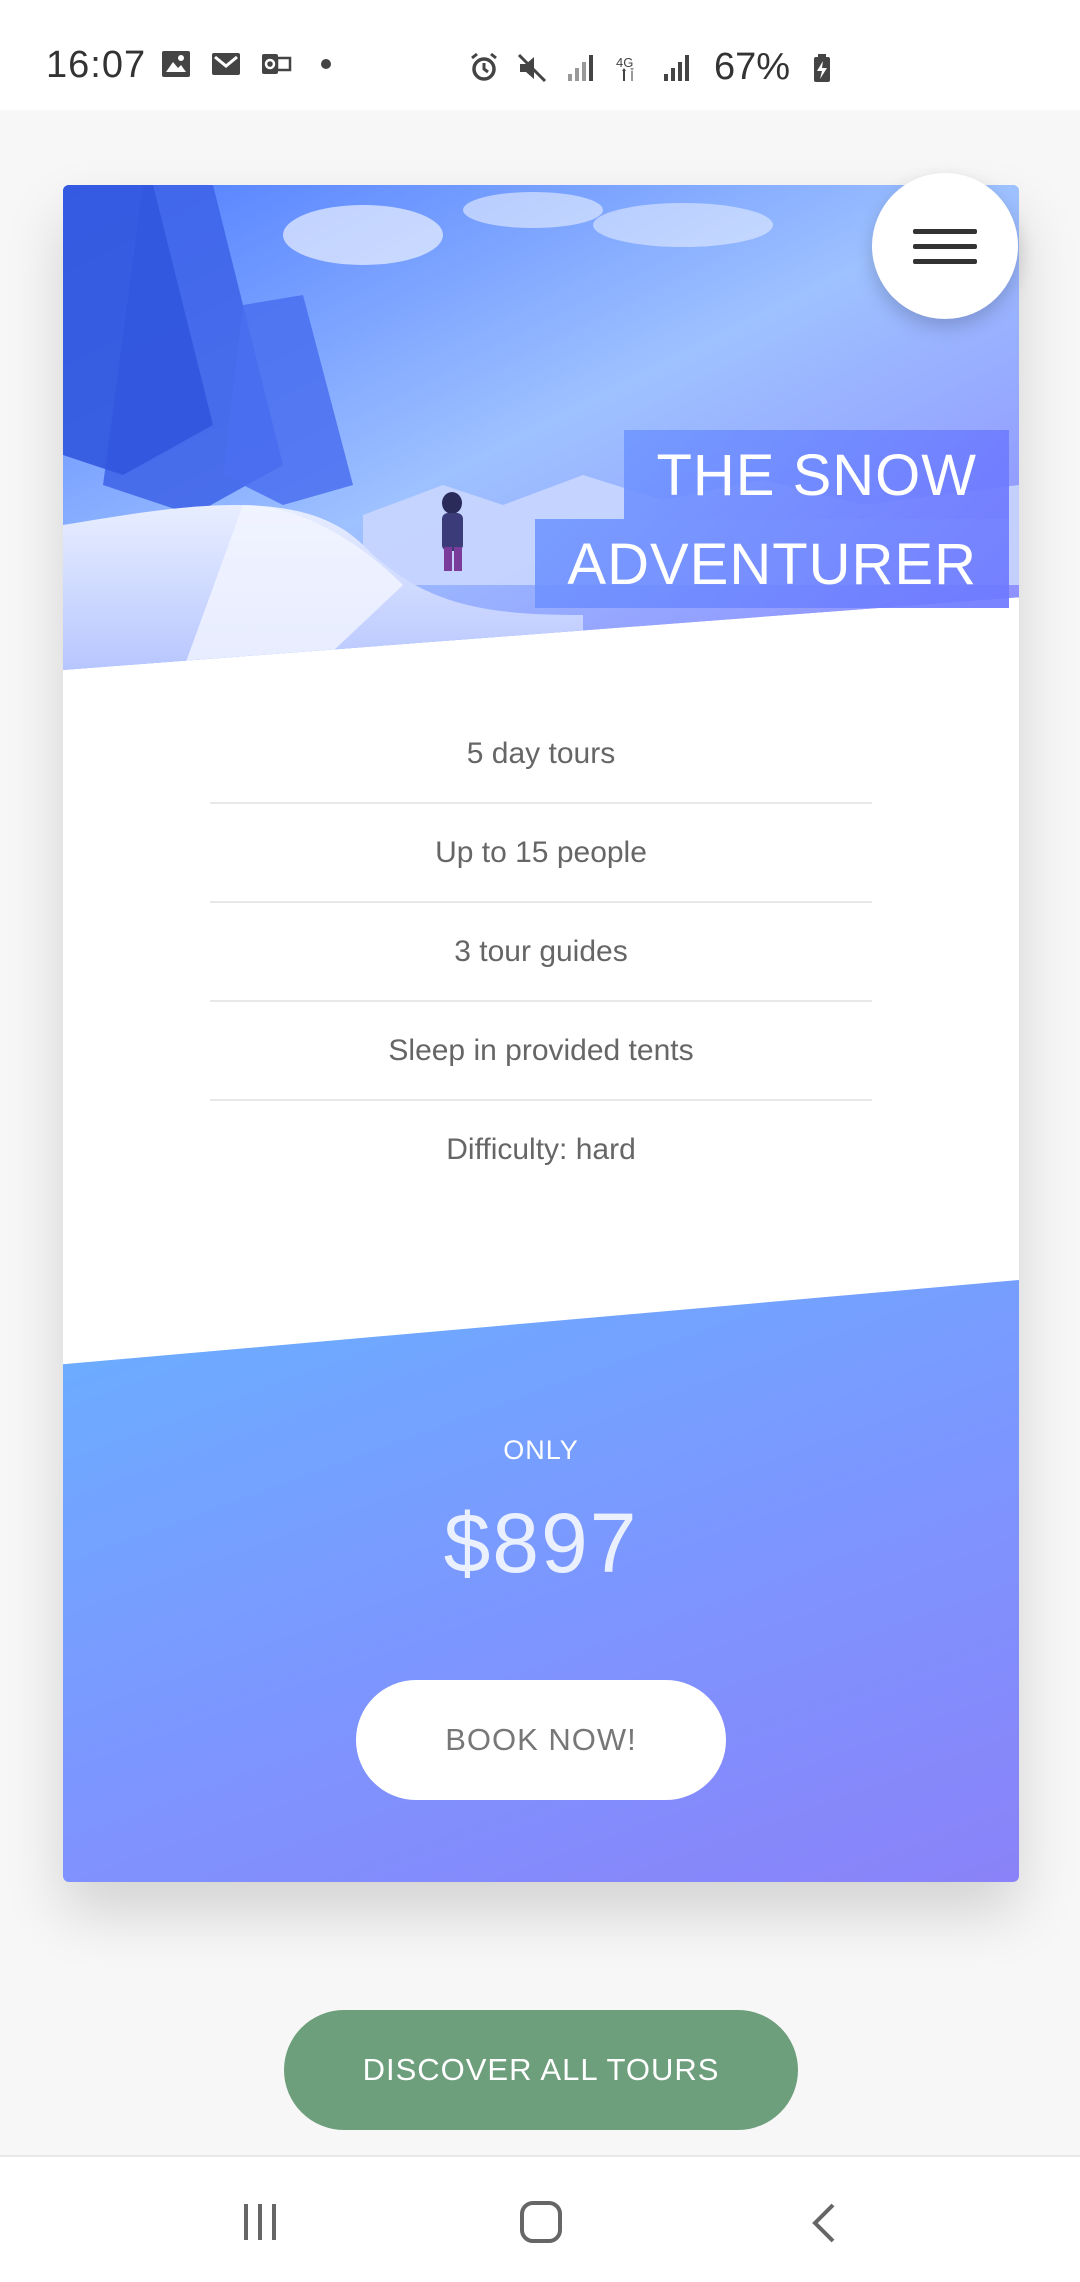 The width and height of the screenshot is (1080, 2282). What do you see at coordinates (541, 2222) in the screenshot?
I see `home-icon` at bounding box center [541, 2222].